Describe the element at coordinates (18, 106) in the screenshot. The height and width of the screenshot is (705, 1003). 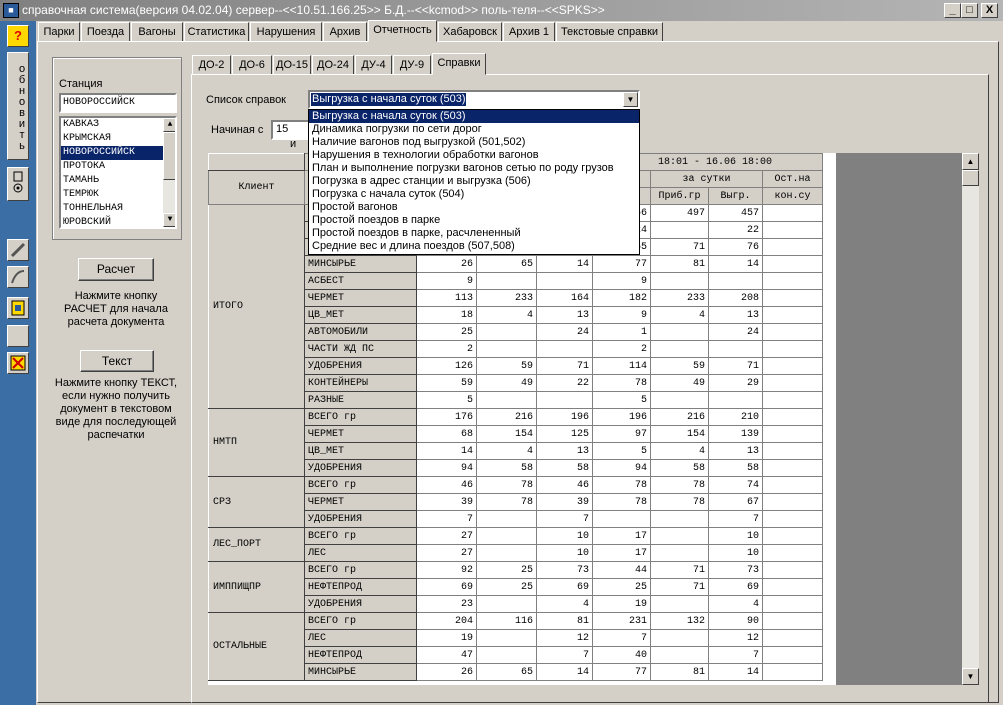
I see `refresh-button: обновить` at that location.